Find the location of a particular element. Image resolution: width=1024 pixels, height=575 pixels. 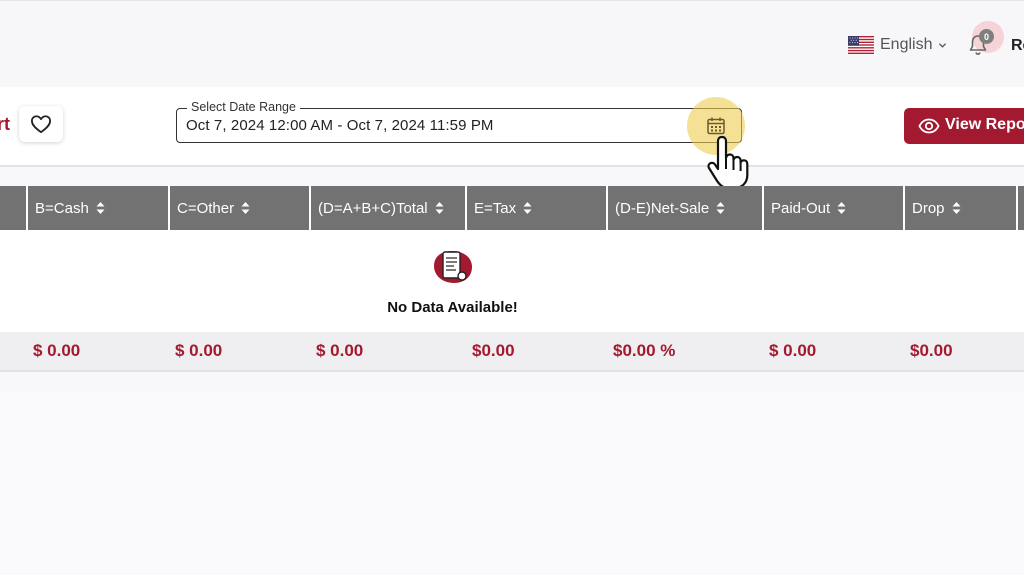

language-selector: English is located at coordinates (897, 45).